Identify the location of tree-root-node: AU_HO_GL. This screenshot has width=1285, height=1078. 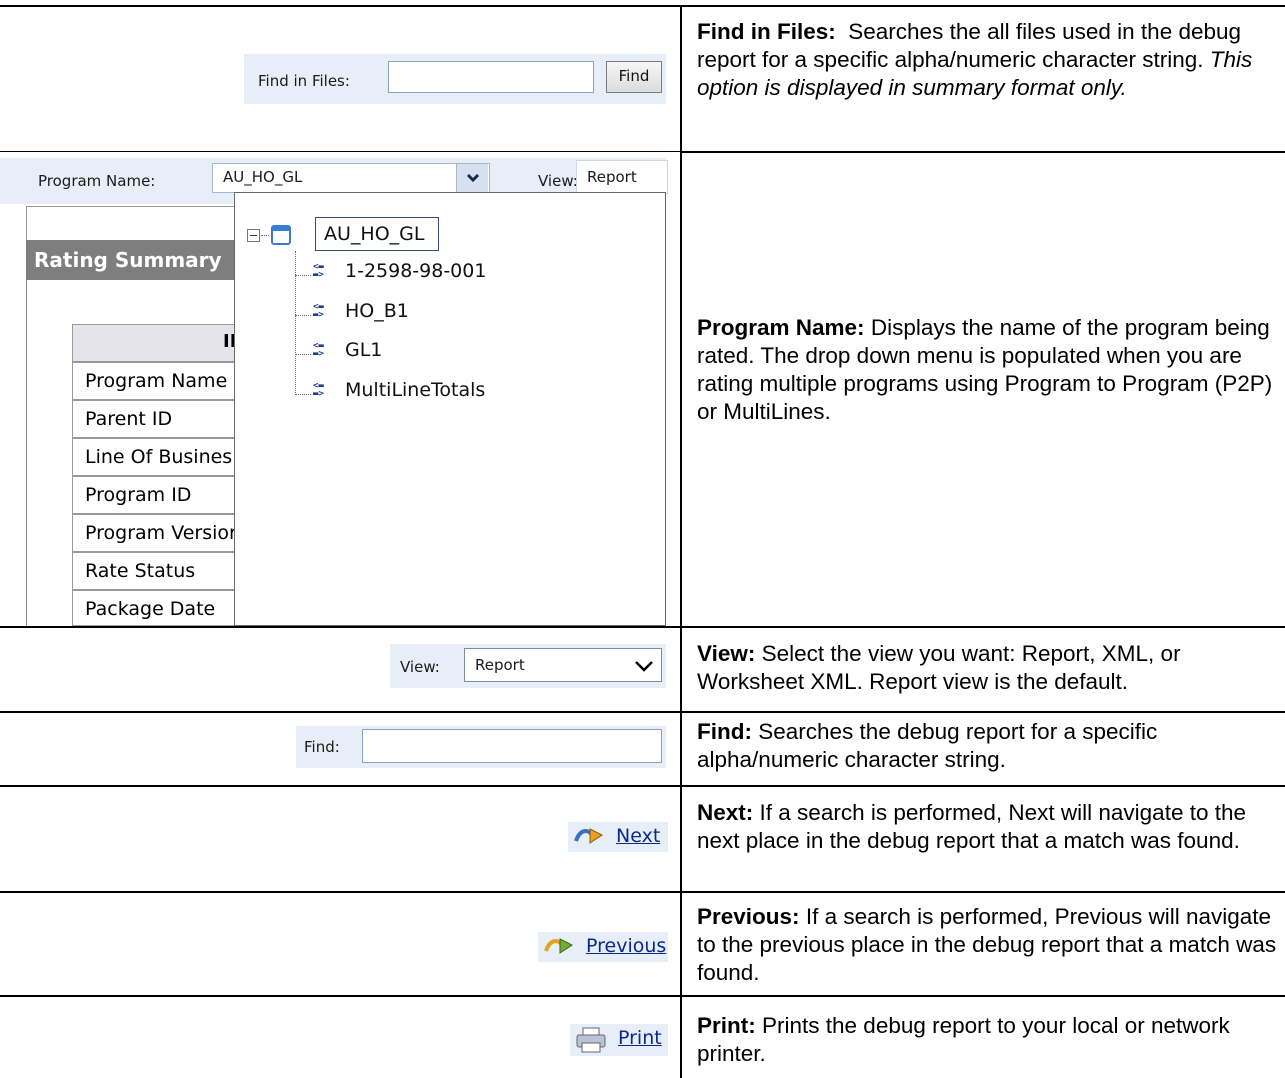
(377, 234).